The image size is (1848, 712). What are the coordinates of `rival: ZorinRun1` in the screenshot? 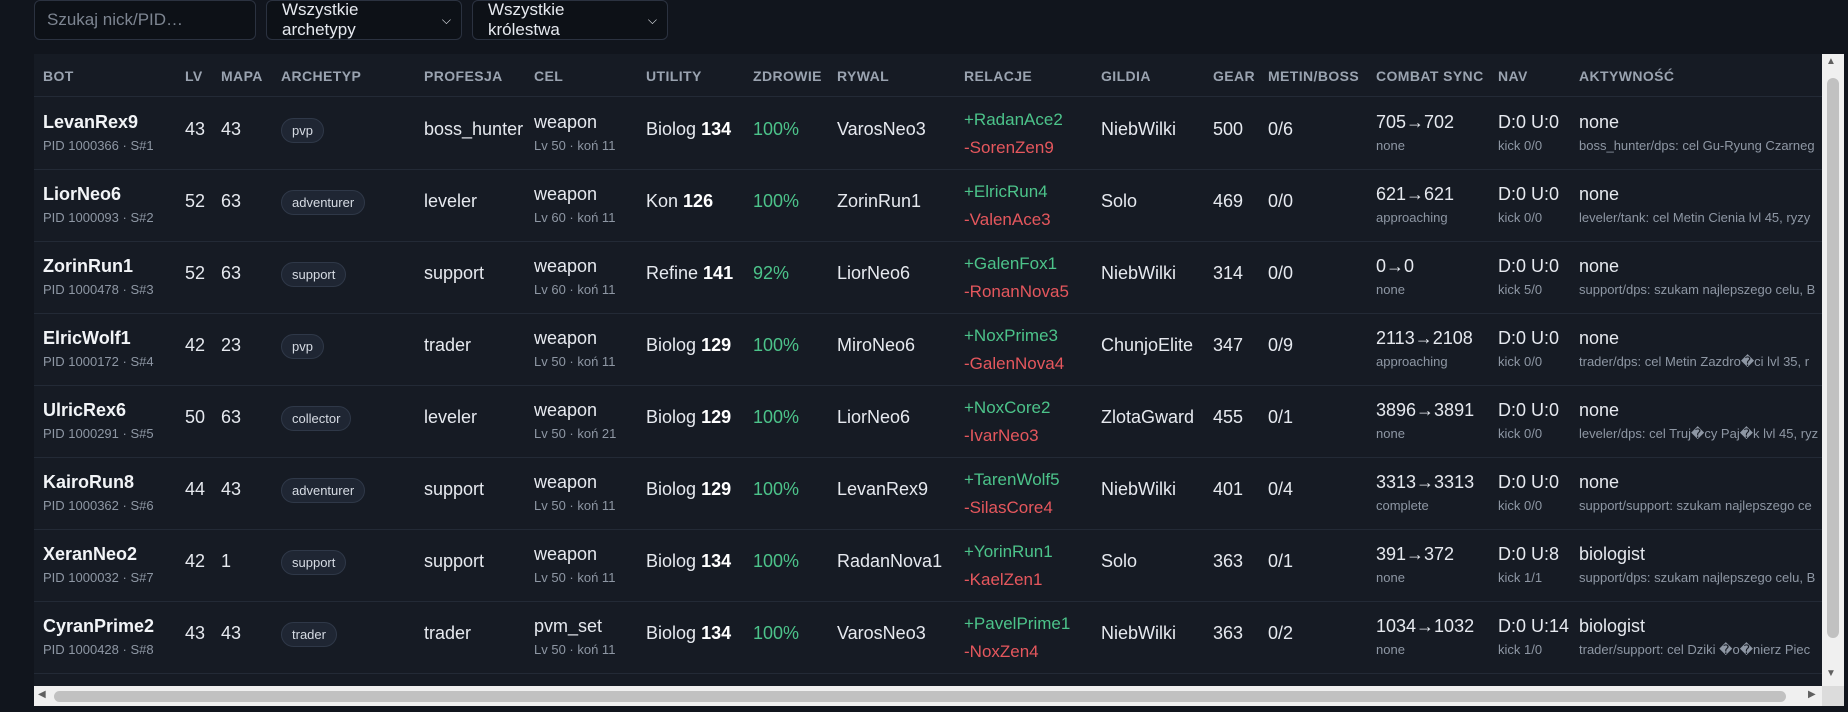 It's located at (879, 201).